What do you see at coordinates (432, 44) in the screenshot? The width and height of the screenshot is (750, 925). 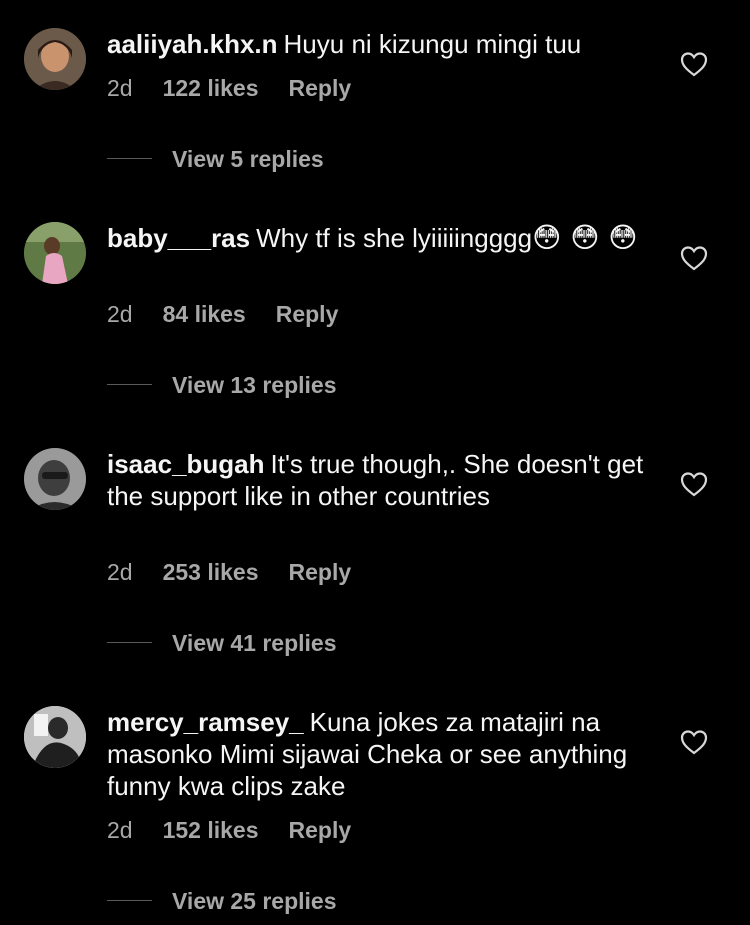 I see `comment-body: Huyu ni kizungu mingi tuu` at bounding box center [432, 44].